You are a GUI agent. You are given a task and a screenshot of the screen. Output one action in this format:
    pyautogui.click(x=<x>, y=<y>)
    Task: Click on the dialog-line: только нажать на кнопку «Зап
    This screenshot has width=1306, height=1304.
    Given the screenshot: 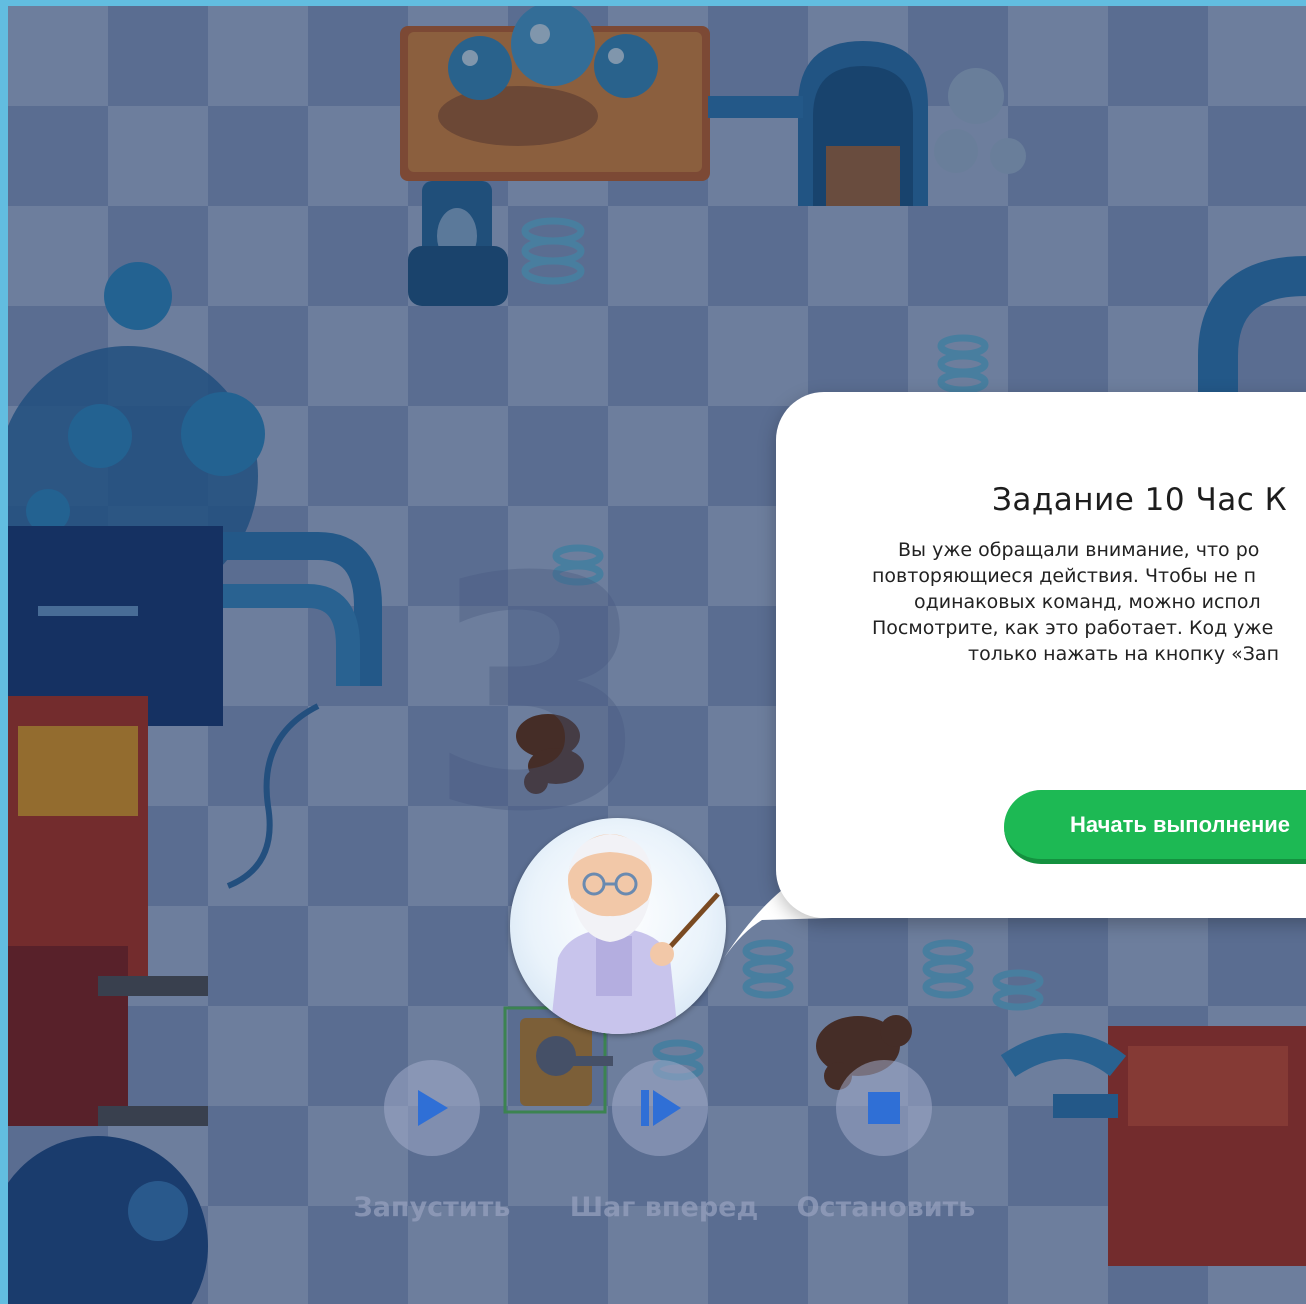 What is the action you would take?
    pyautogui.click(x=1123, y=654)
    